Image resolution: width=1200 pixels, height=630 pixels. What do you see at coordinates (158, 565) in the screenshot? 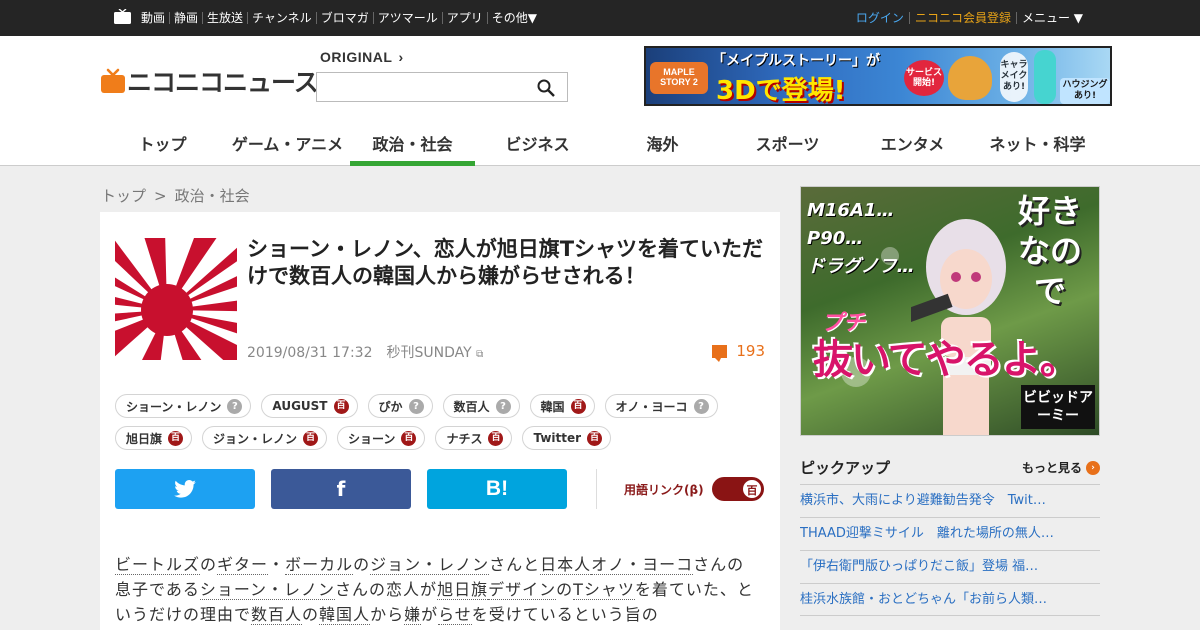
I see `term-link: ビートルズ` at bounding box center [158, 565].